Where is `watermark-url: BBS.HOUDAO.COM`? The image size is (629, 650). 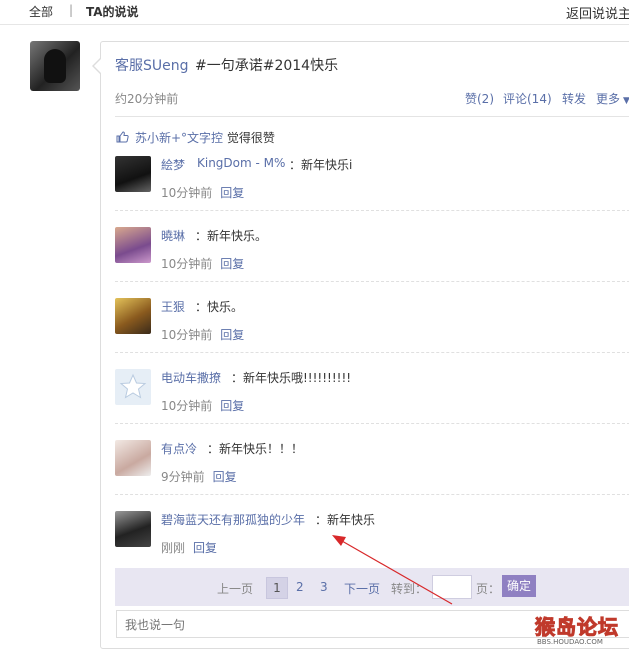
watermark-url: BBS.HOUDAO.COM is located at coordinates (570, 642).